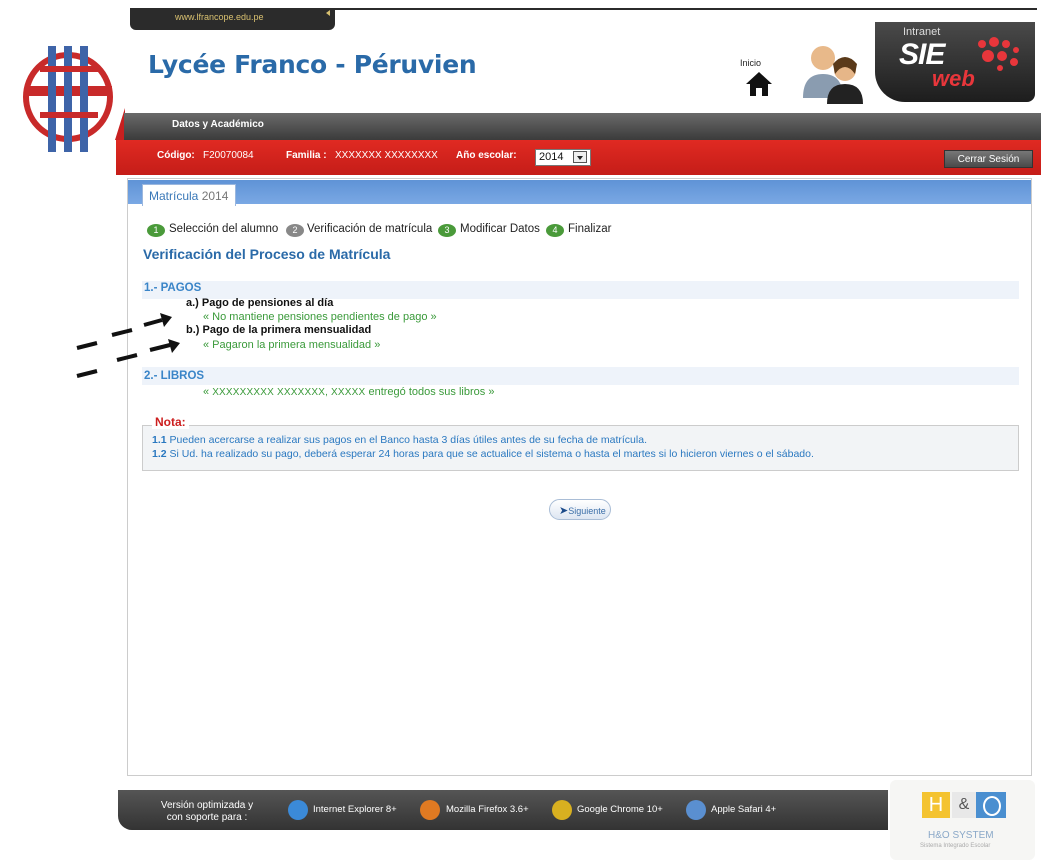 The height and width of the screenshot is (864, 1045). What do you see at coordinates (922, 32) in the screenshot?
I see `sie-intranet-label: Intranet` at bounding box center [922, 32].